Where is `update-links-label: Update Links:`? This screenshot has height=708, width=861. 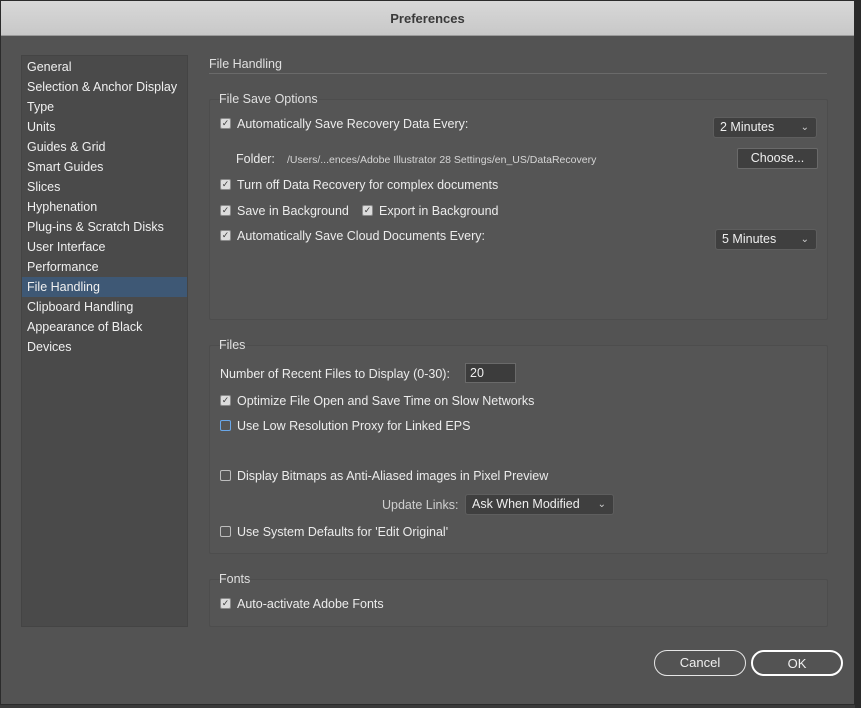 update-links-label: Update Links: is located at coordinates (420, 505).